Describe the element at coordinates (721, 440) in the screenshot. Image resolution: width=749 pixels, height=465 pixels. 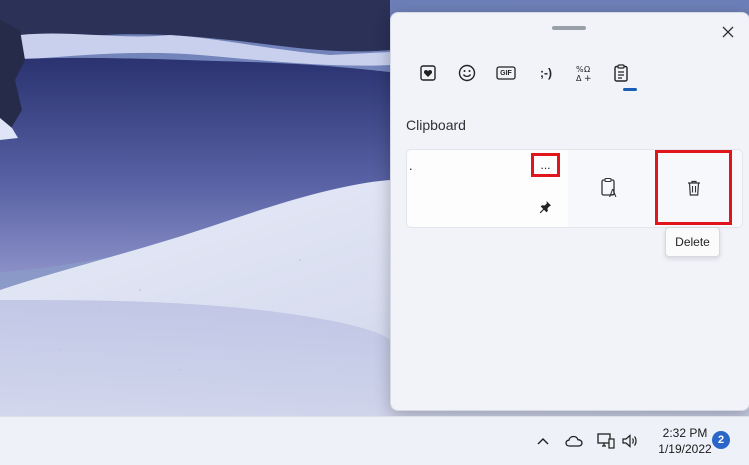
I see `notification-badge: 2` at that location.